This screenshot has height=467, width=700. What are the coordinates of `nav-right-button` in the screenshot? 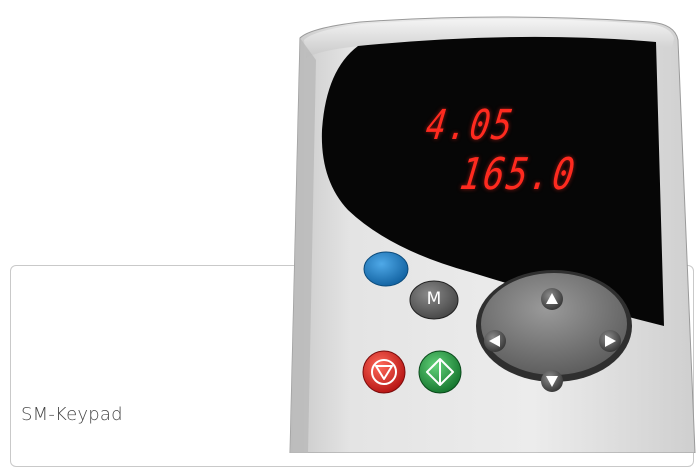 It's located at (610, 341).